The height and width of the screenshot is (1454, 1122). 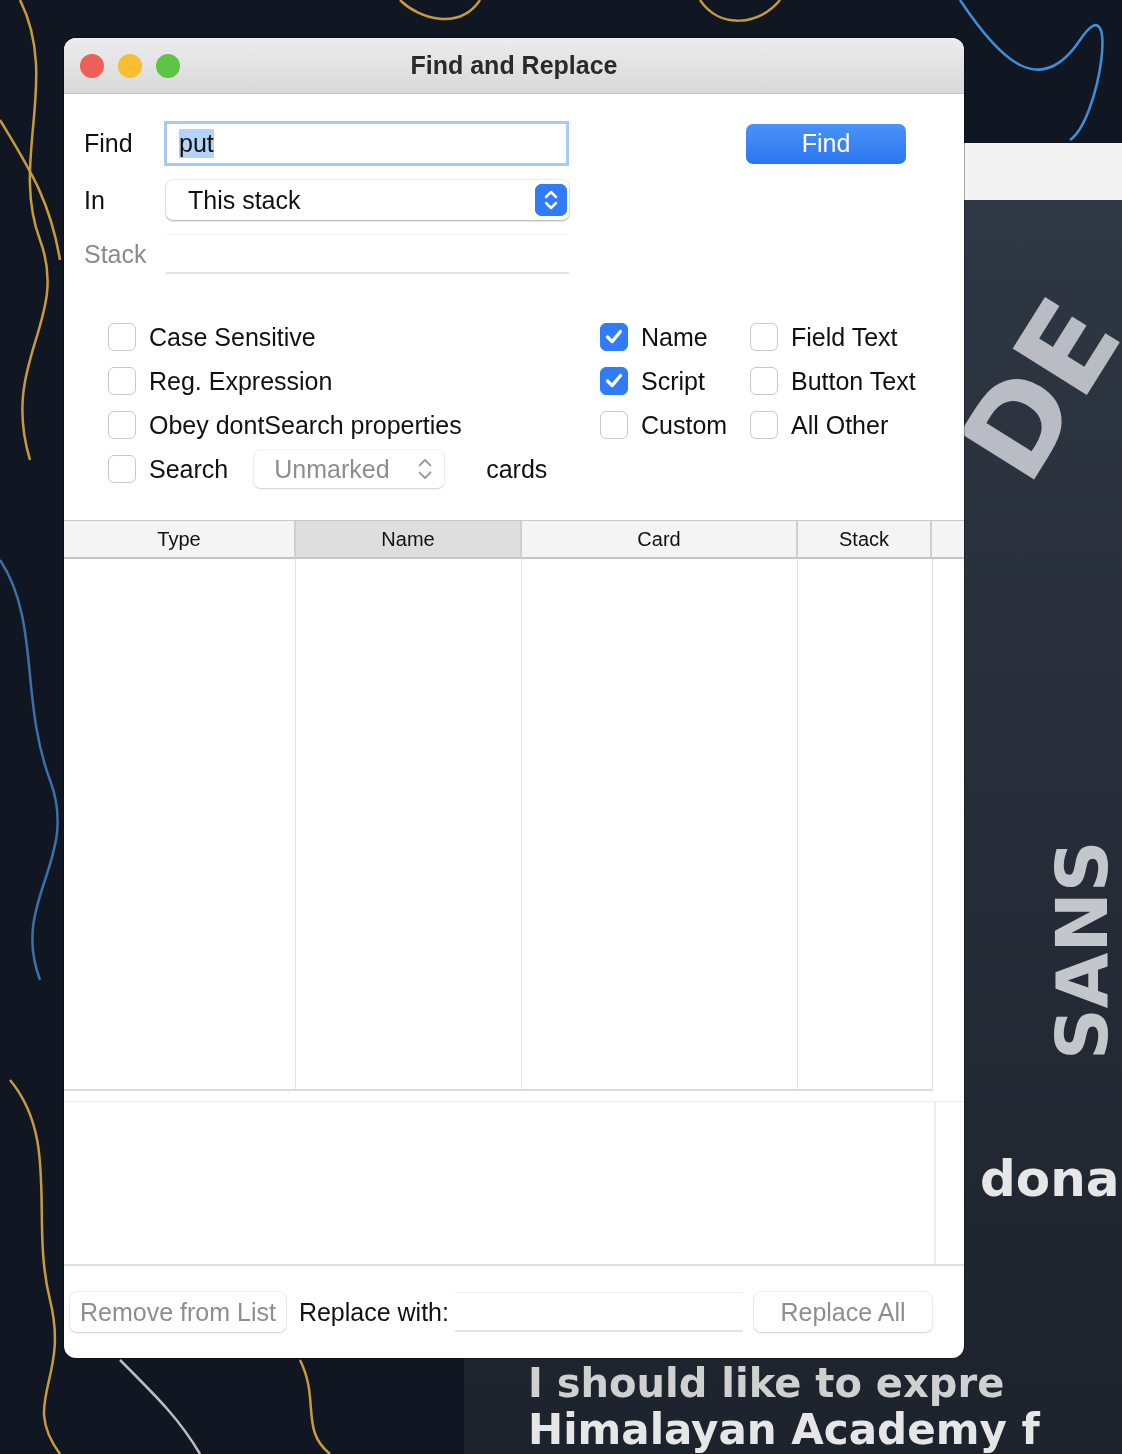 I want to click on find-button: Find, so click(x=826, y=143).